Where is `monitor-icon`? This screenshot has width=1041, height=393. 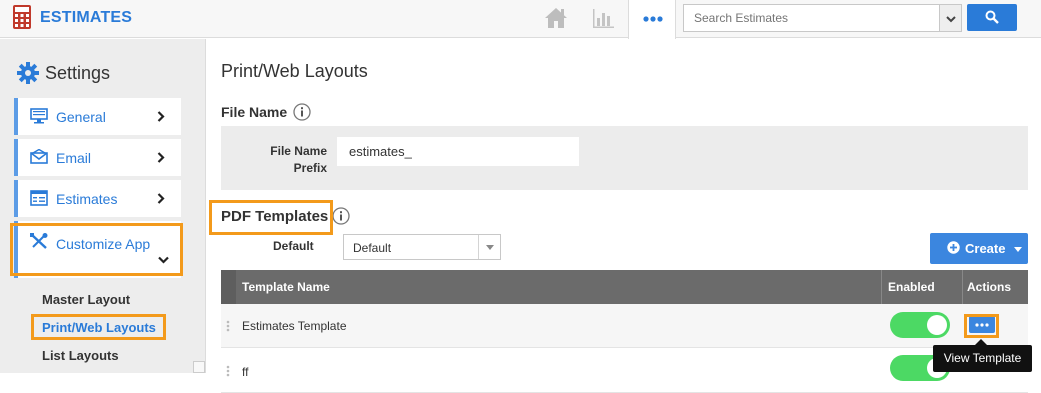
monitor-icon is located at coordinates (39, 116).